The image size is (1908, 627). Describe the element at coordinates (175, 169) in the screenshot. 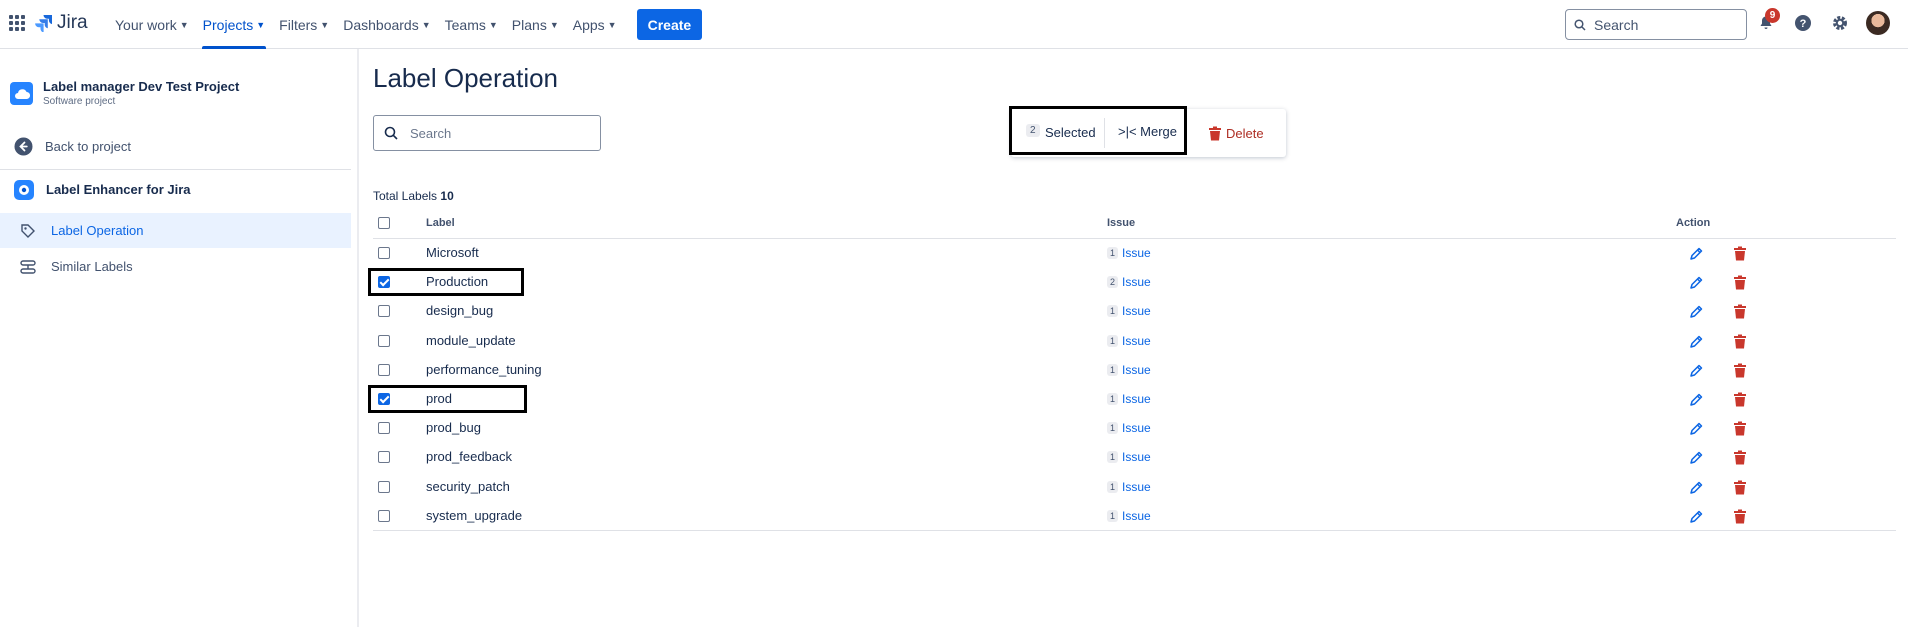

I see `sidebar-divider` at that location.